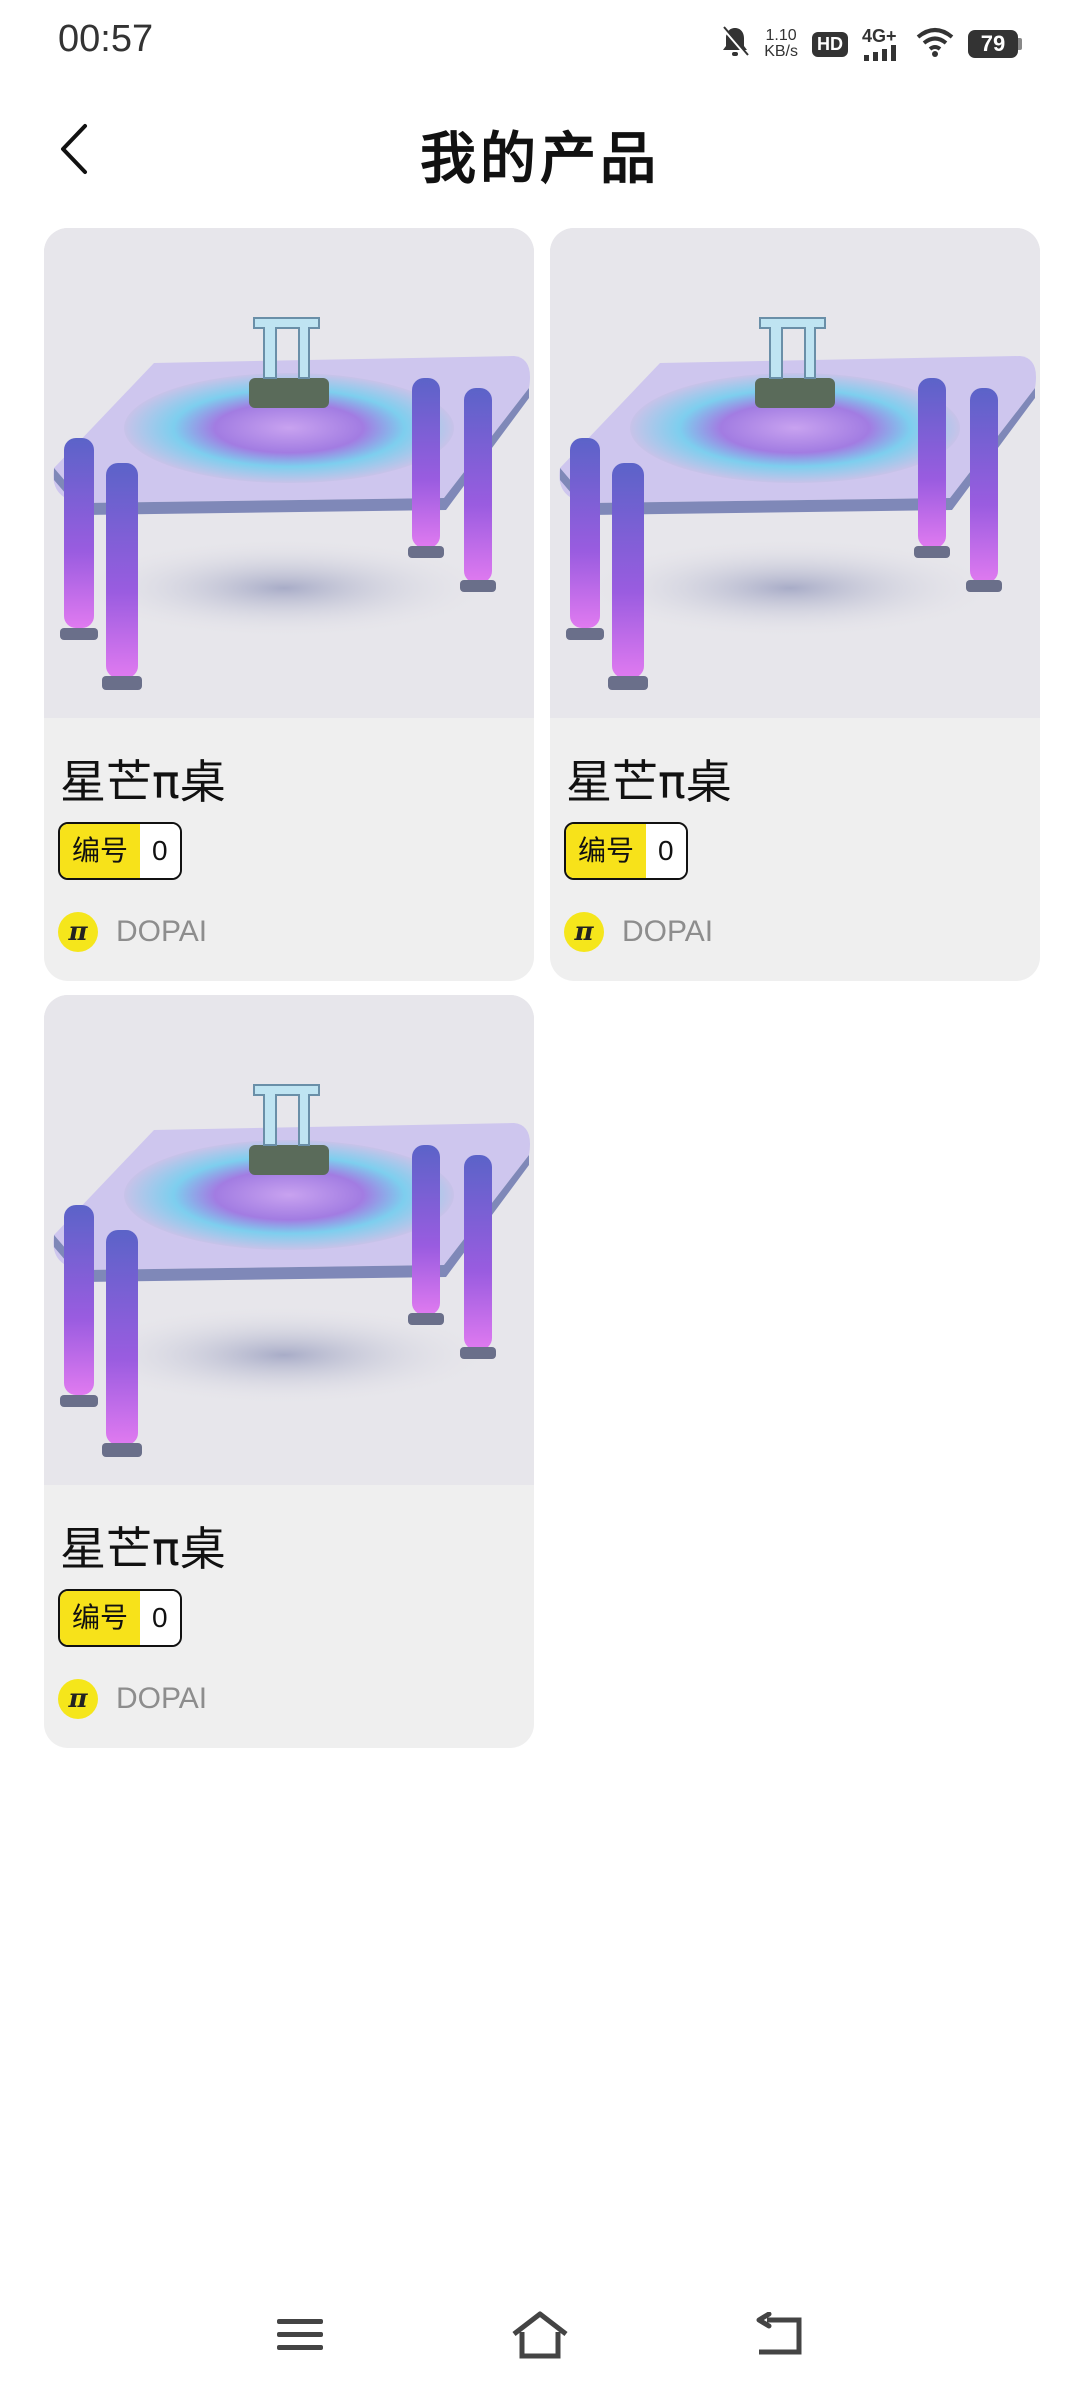 The width and height of the screenshot is (1080, 2400). What do you see at coordinates (540, 42) in the screenshot?
I see `status-bar: 00:57 1.10 KB/s HD 4G+ 79` at bounding box center [540, 42].